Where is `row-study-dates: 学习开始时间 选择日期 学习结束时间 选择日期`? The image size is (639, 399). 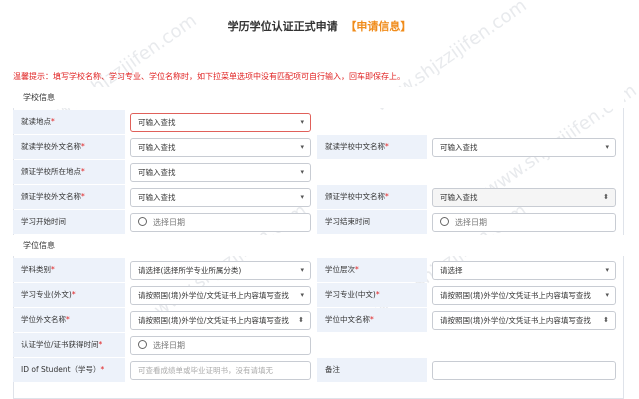
row-study-dates: 学习开始时间 选择日期 学习结束时间 选择日期 is located at coordinates (318, 222).